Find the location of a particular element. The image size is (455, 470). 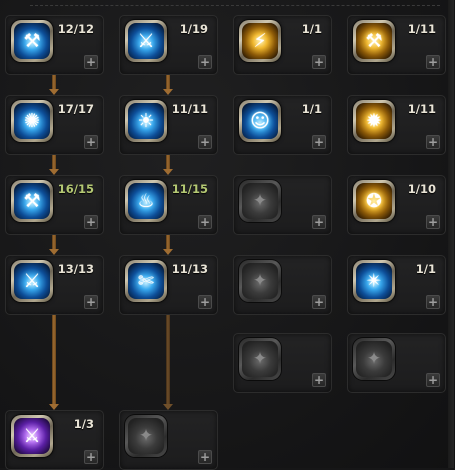

lightning-crown-icon: ⚡ is located at coordinates (260, 41).